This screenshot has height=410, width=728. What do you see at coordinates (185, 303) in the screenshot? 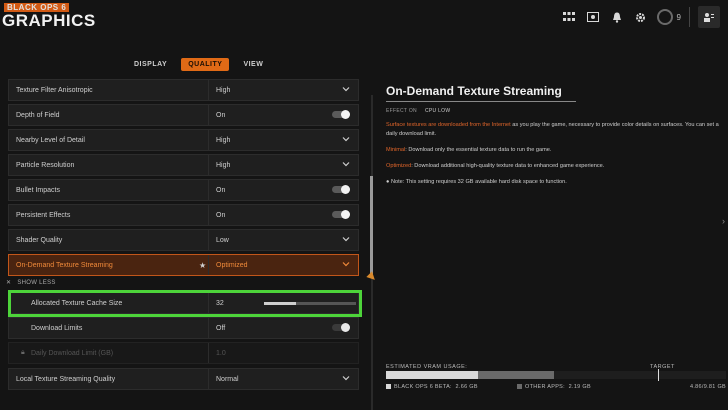
I see `highlight-box` at bounding box center [185, 303].